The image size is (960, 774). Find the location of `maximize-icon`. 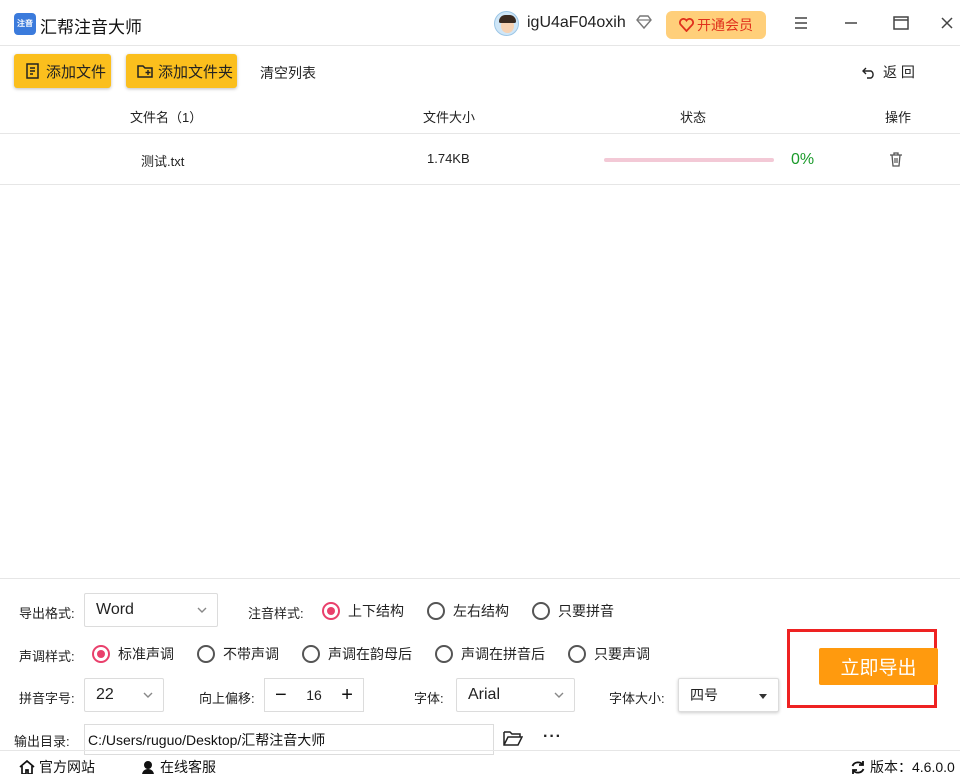

maximize-icon is located at coordinates (901, 23).